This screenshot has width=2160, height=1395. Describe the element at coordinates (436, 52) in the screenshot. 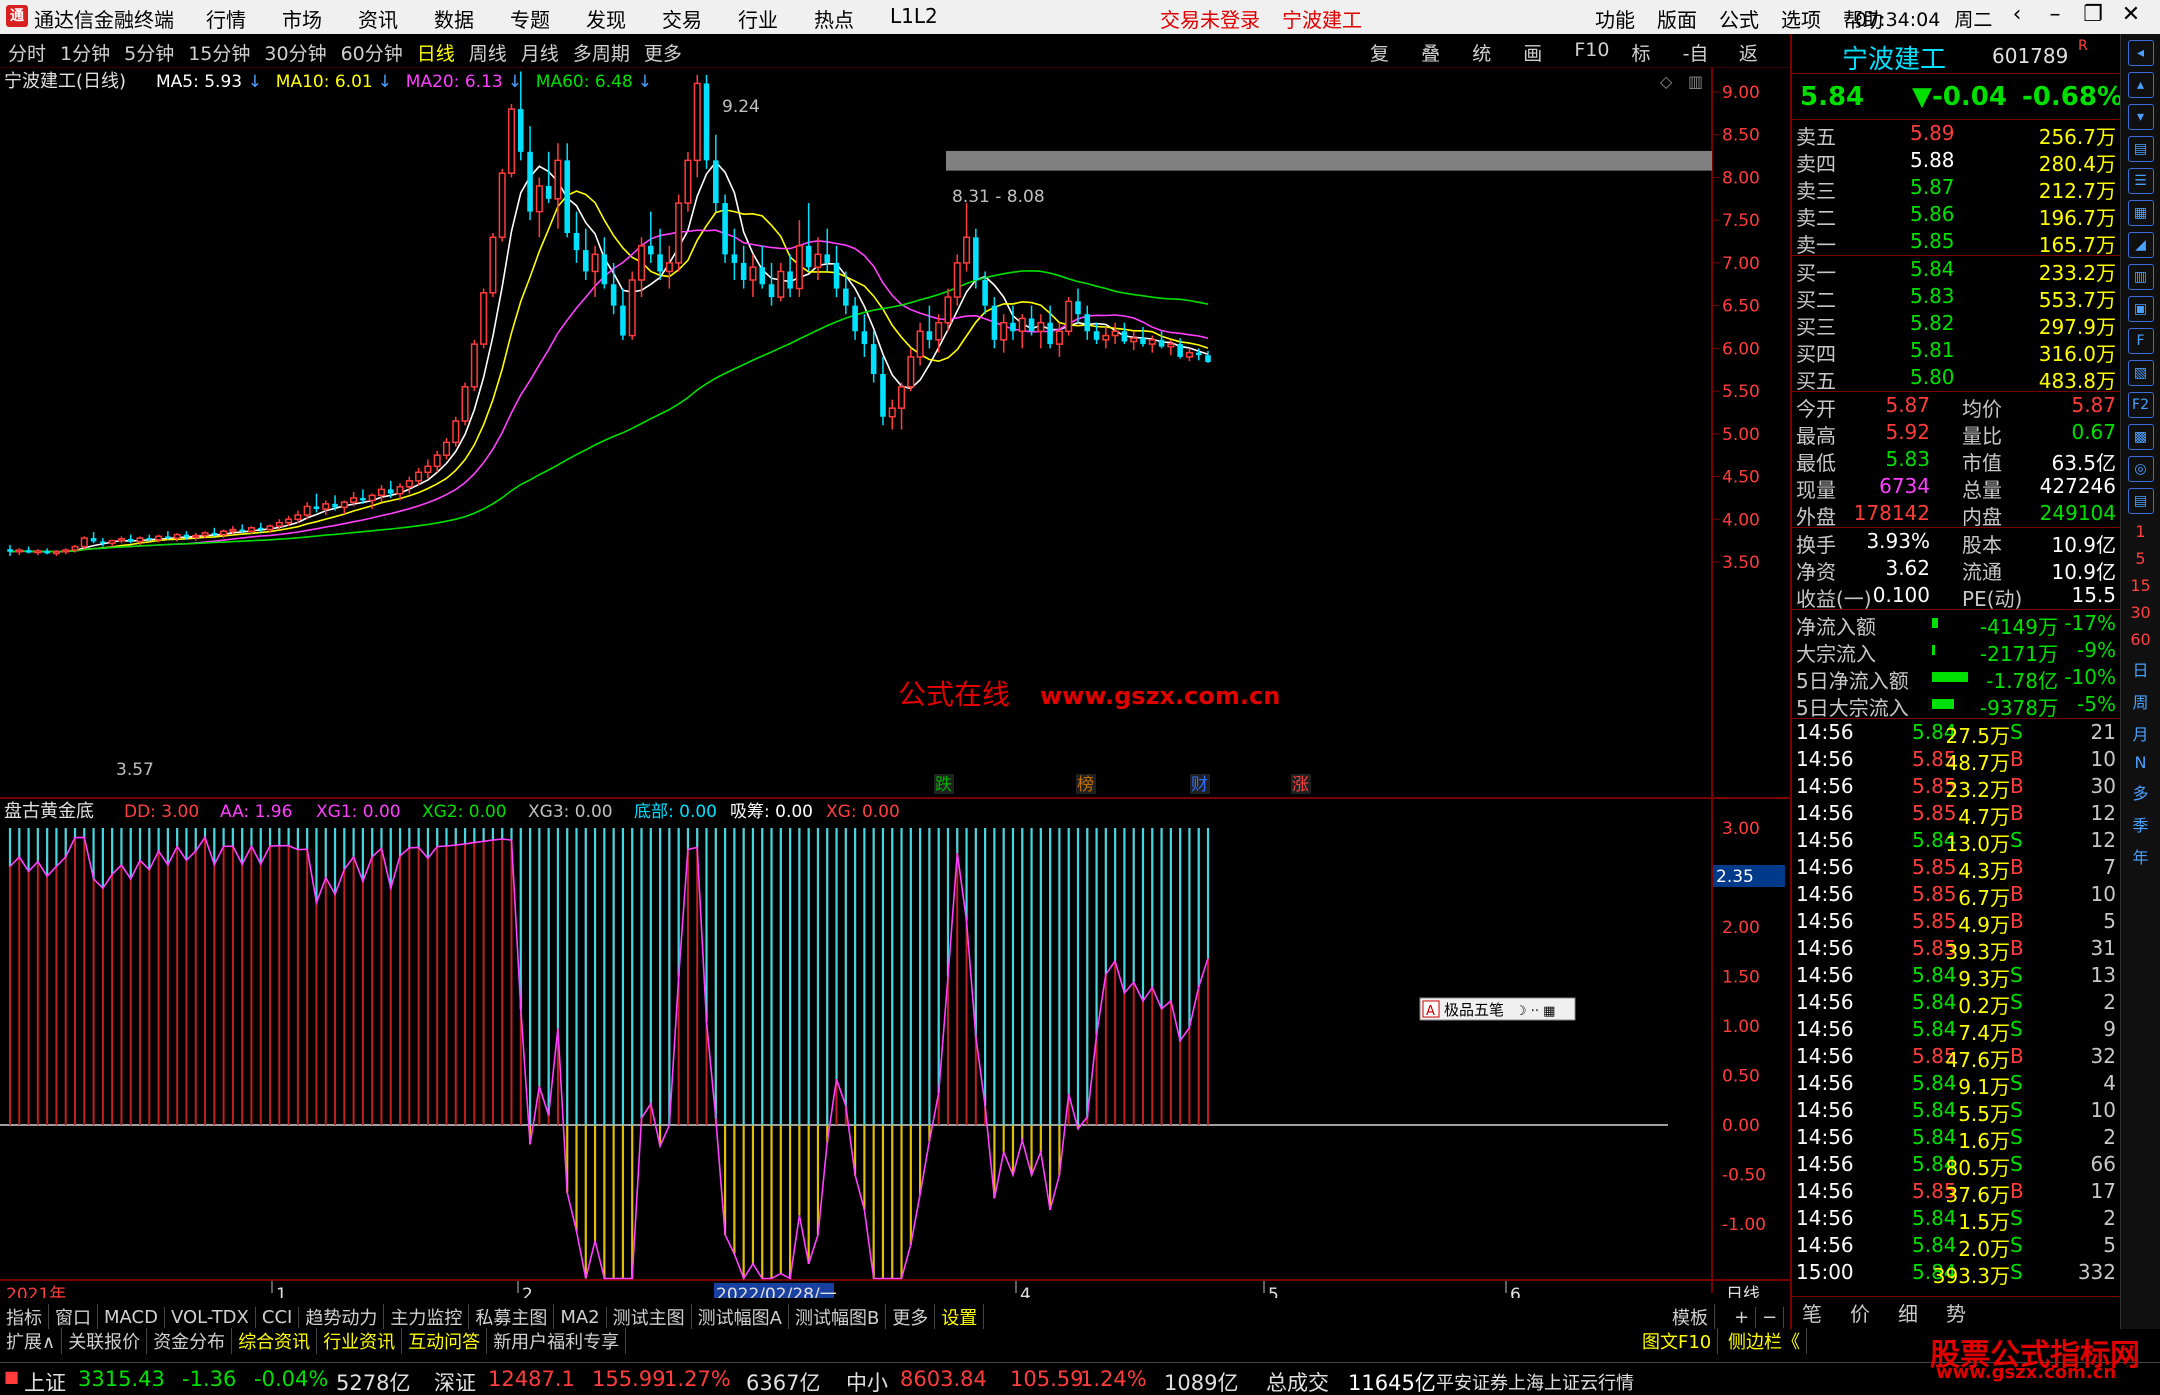

I see `period-tab: 日线` at that location.